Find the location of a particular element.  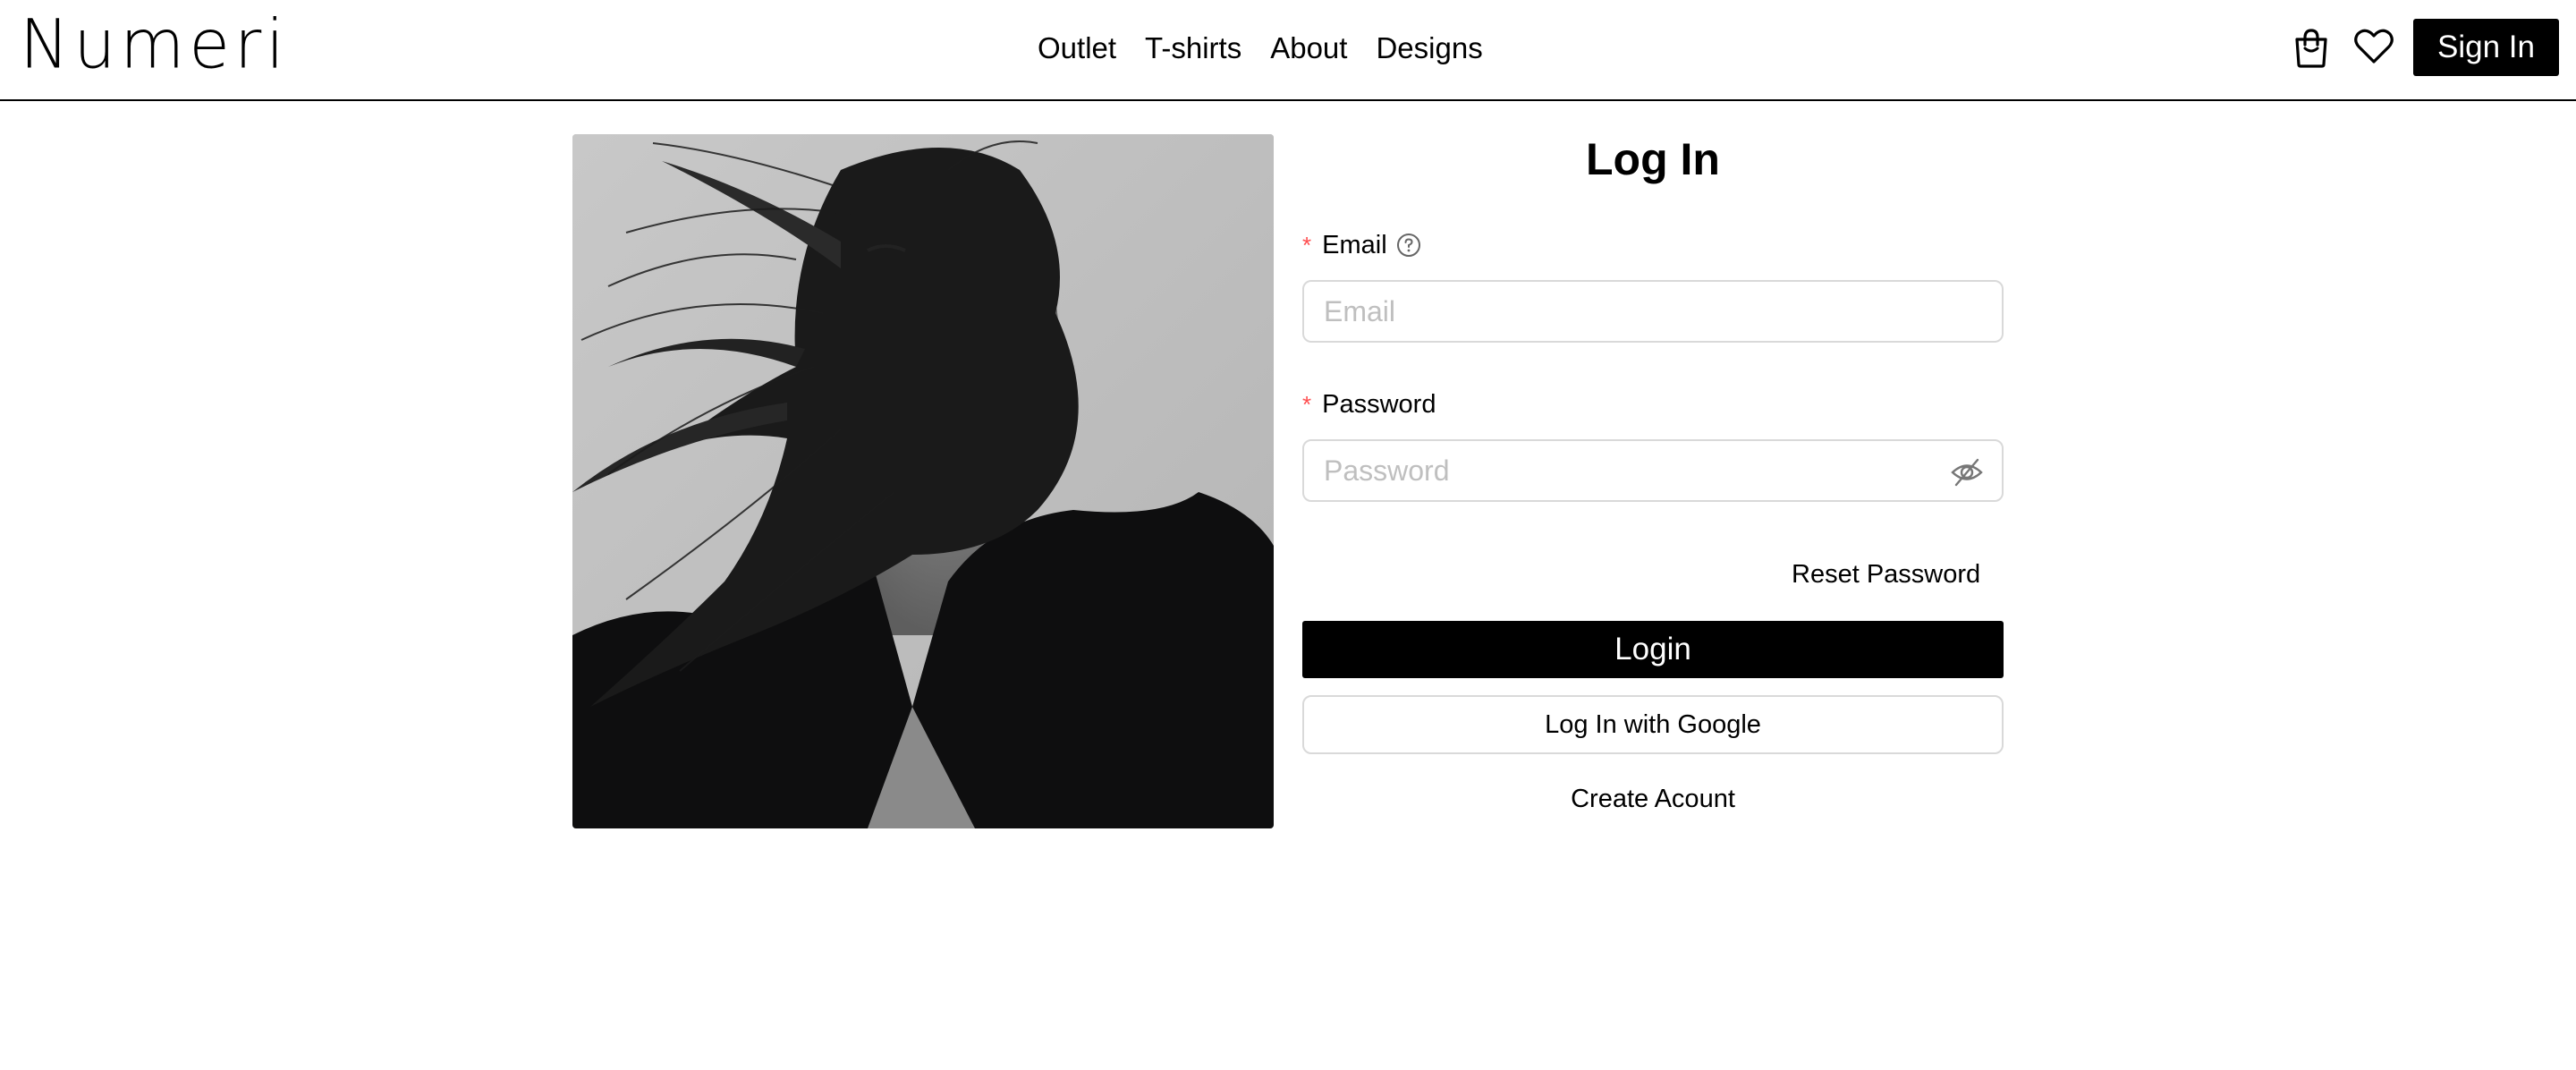

eye-invisible-icon is located at coordinates (1967, 472).